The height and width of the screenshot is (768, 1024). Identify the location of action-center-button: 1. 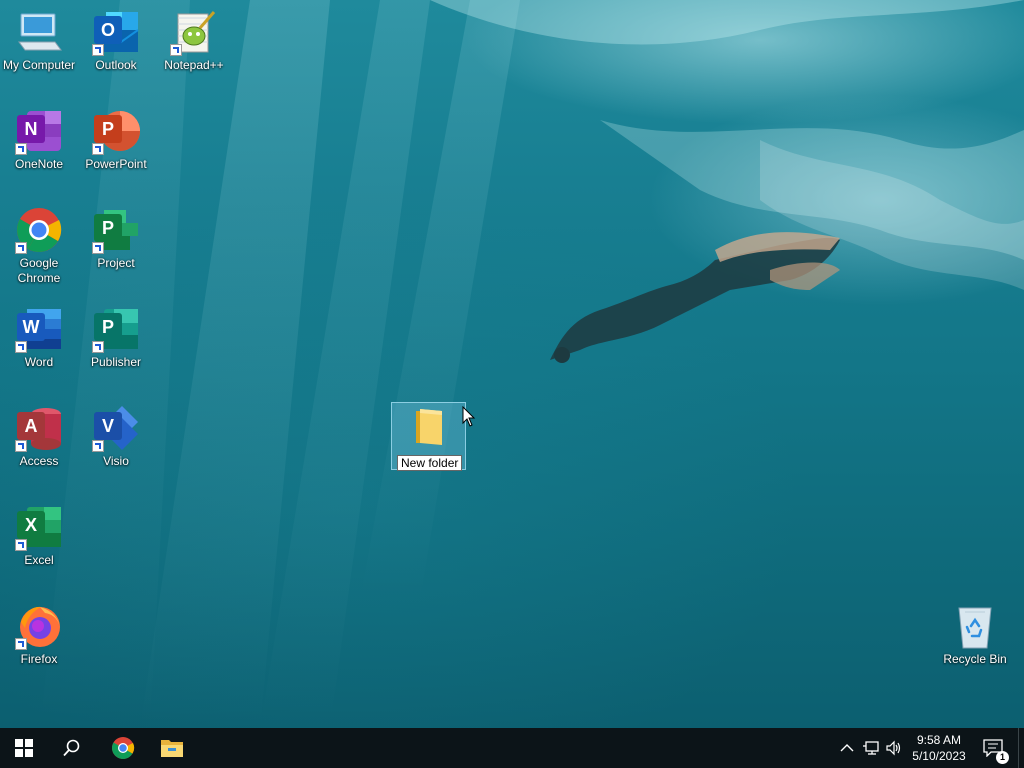
(994, 751).